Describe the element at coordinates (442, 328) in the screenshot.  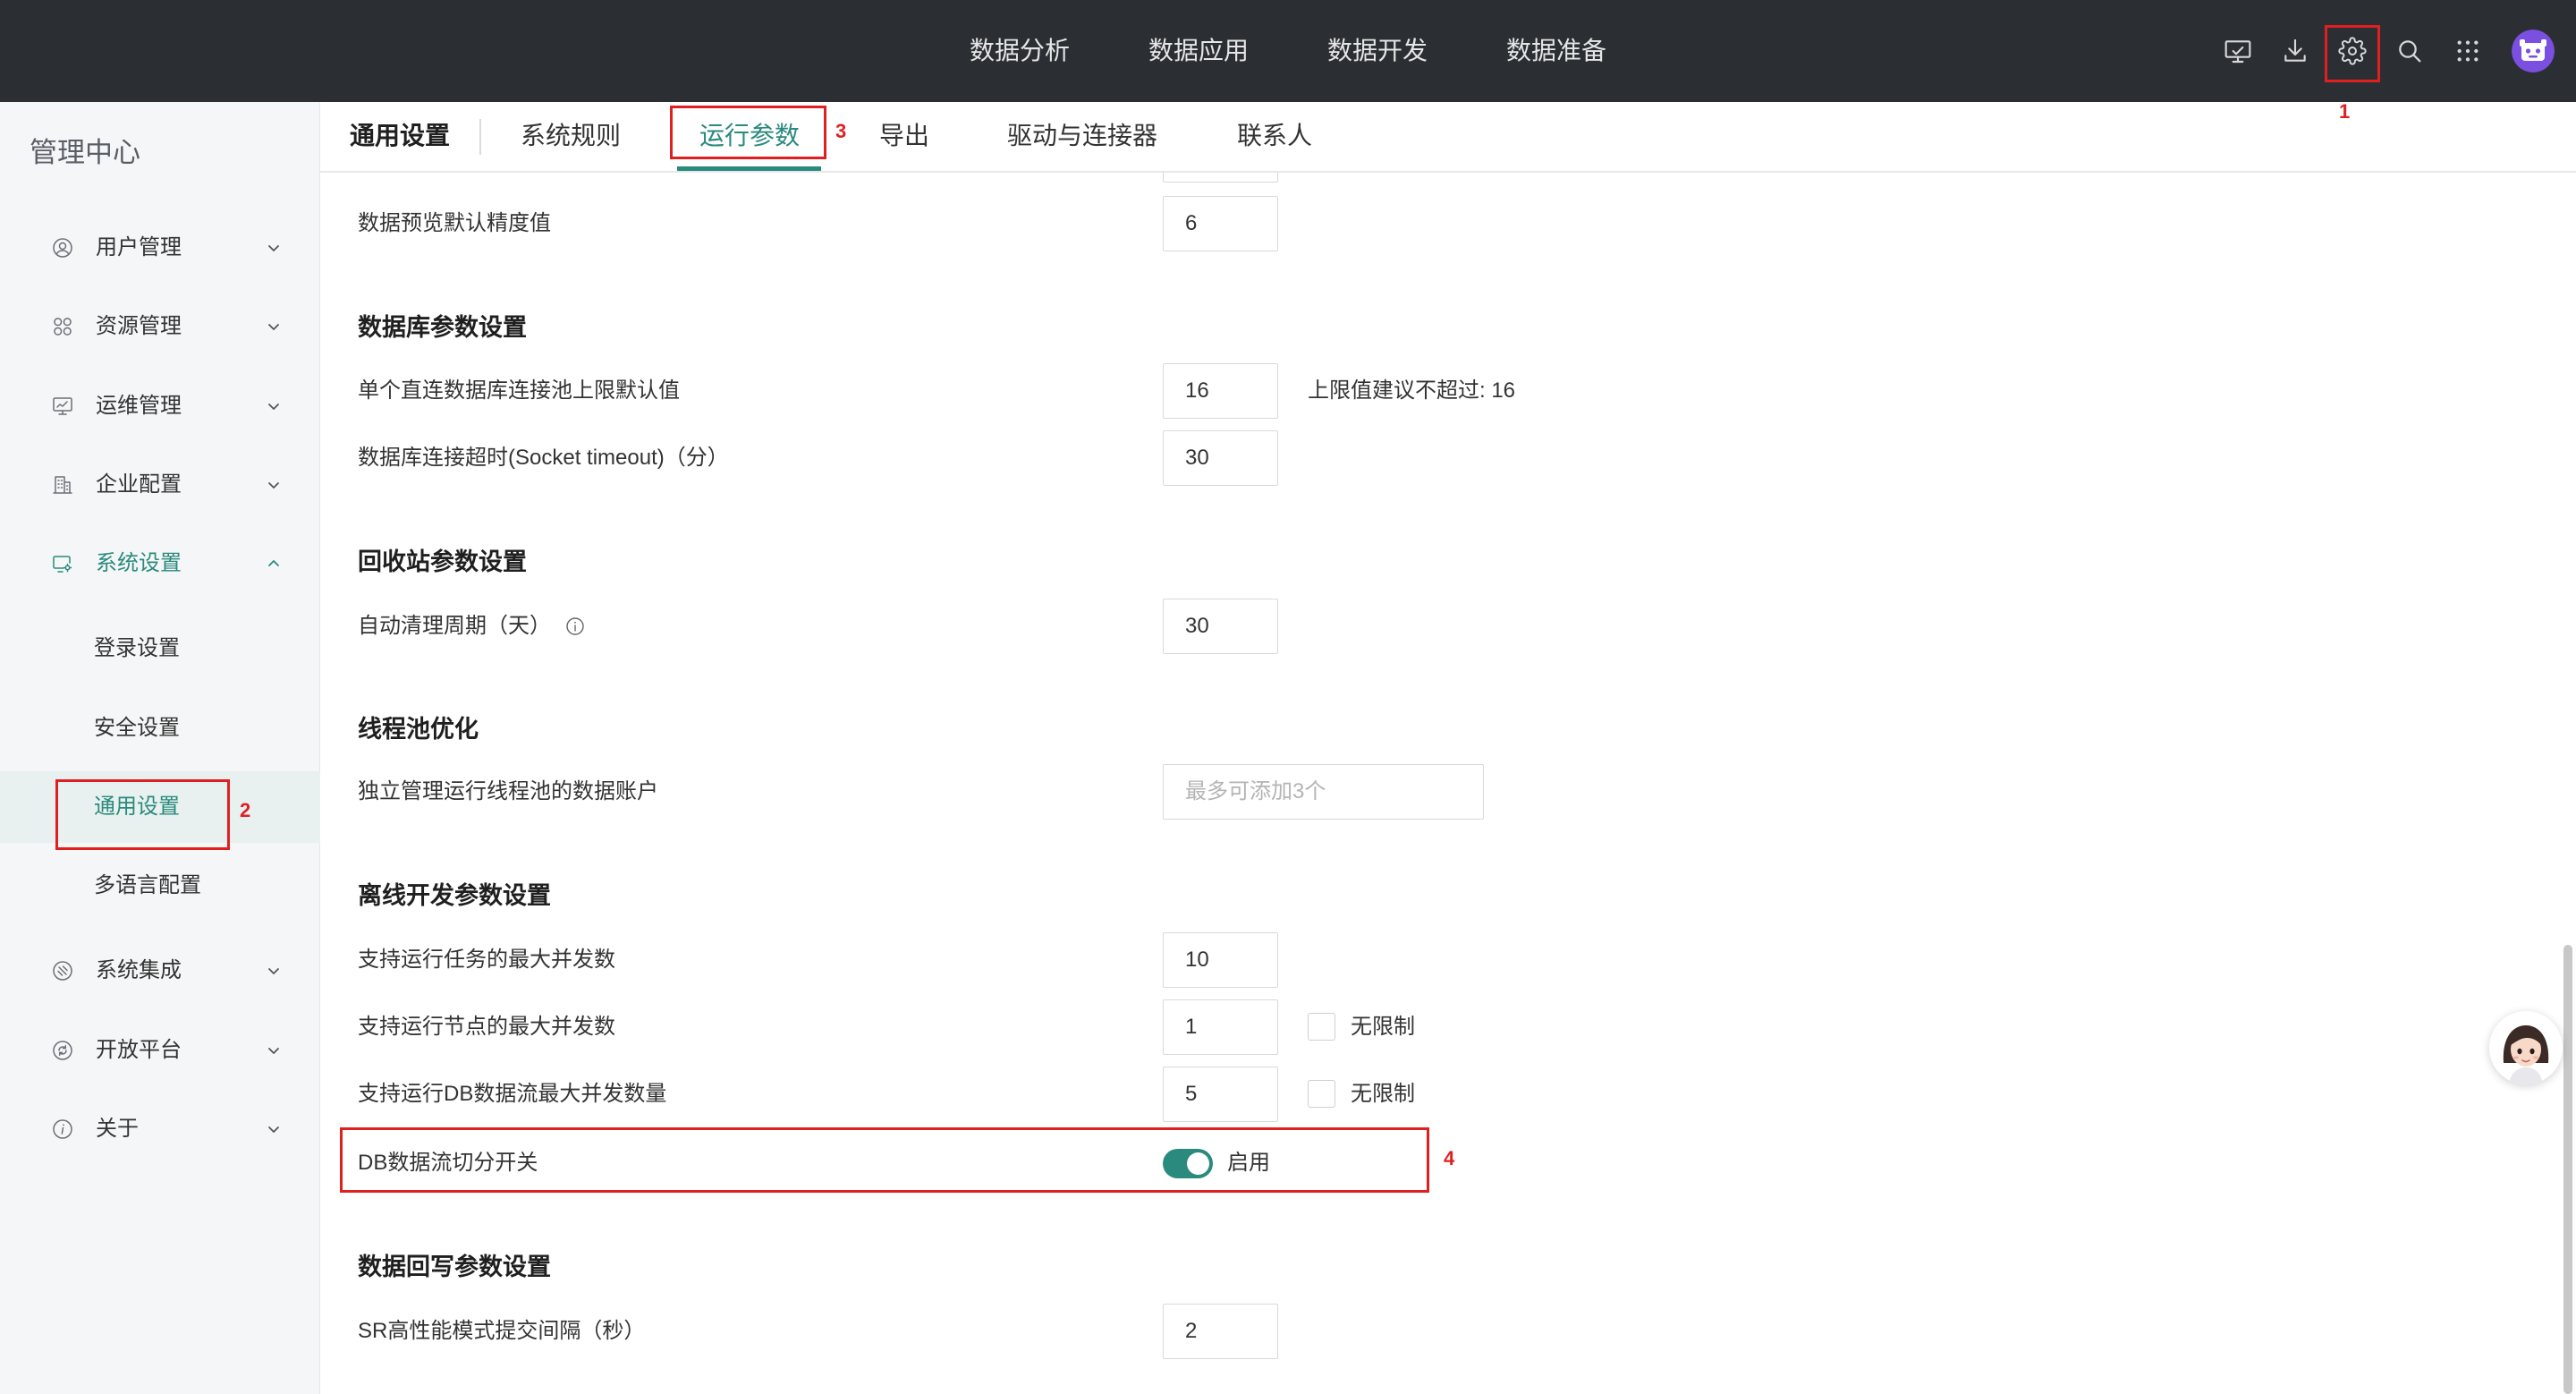
I see `section-title-database: 数据库参数设置` at that location.